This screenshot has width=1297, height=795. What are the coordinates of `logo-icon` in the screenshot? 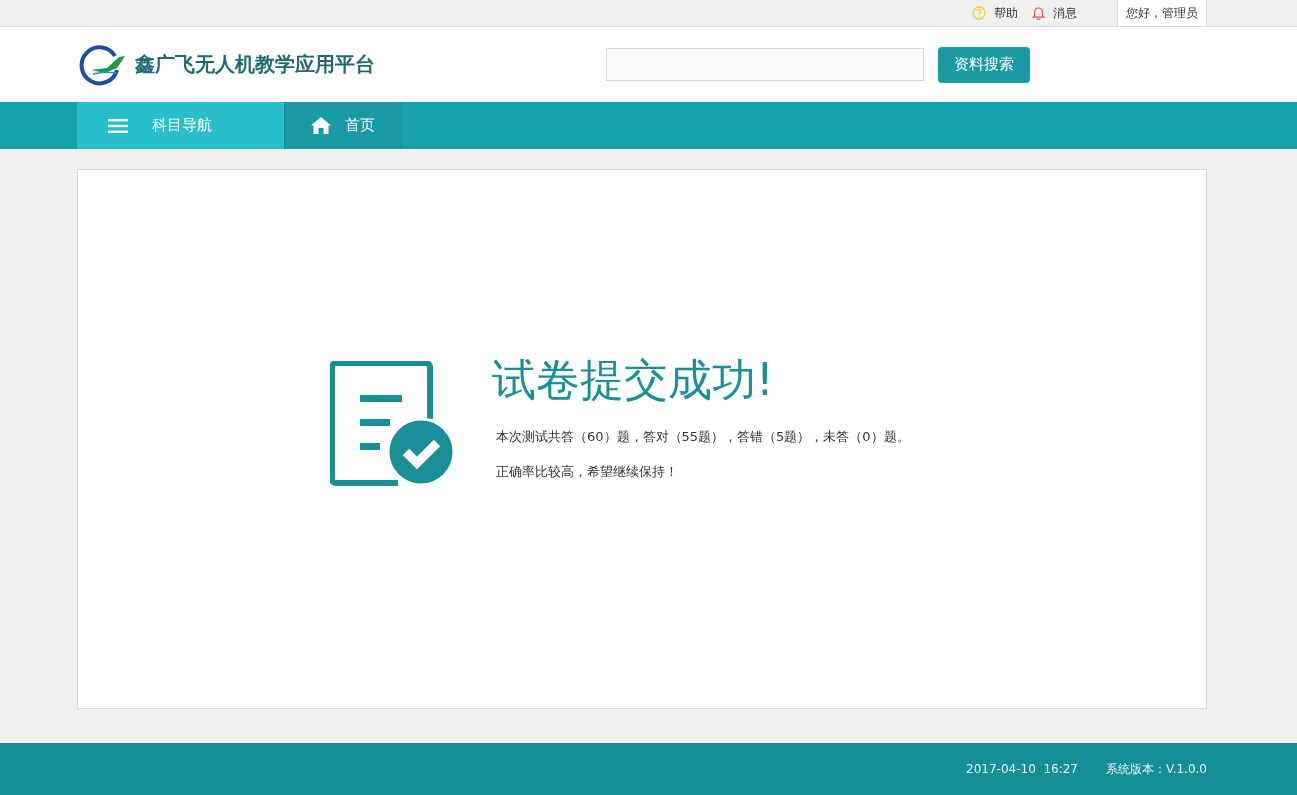 It's located at (102, 64).